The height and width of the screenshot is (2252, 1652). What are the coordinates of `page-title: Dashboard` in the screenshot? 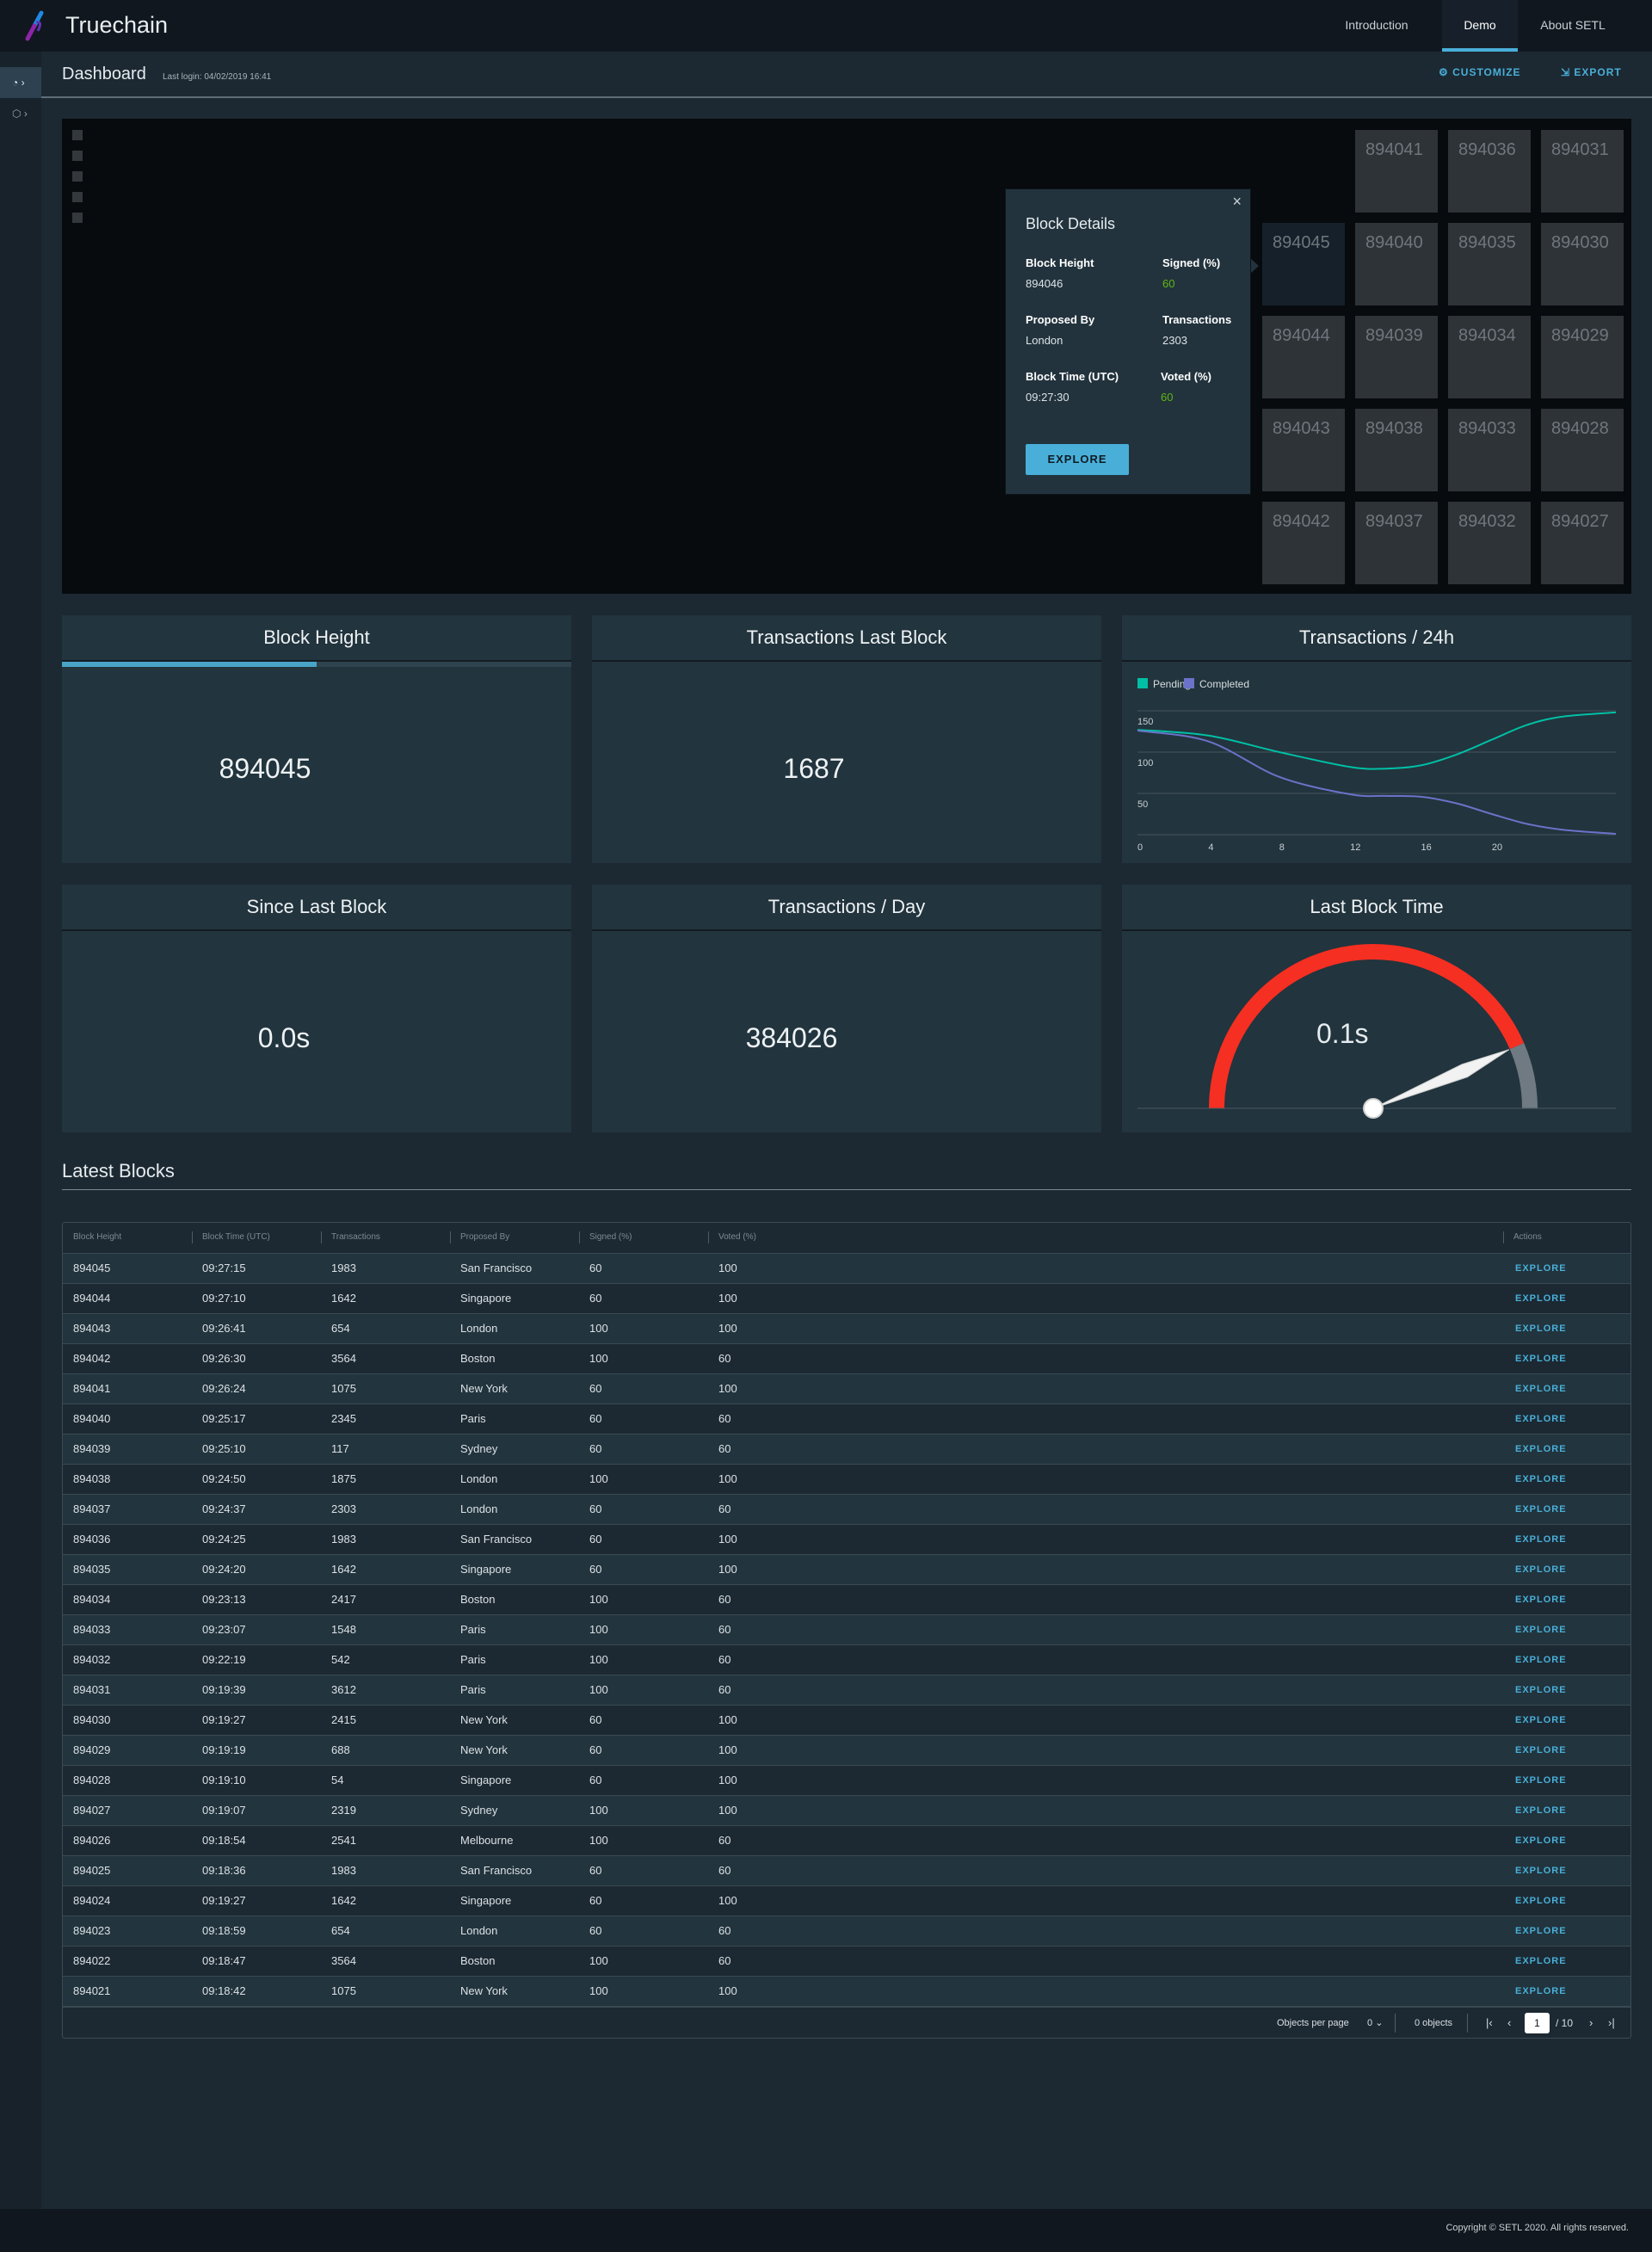 It's located at (104, 74).